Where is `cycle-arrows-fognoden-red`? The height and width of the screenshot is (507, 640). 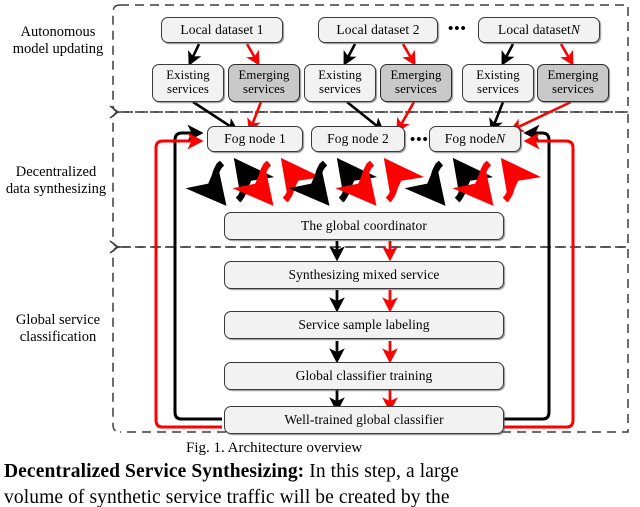
cycle-arrows-fognoden-red is located at coordinates (497, 181).